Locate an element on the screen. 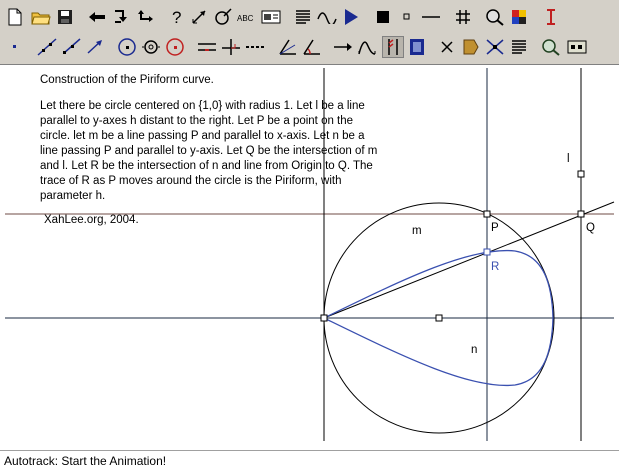  help-icon: ? is located at coordinates (177, 17).